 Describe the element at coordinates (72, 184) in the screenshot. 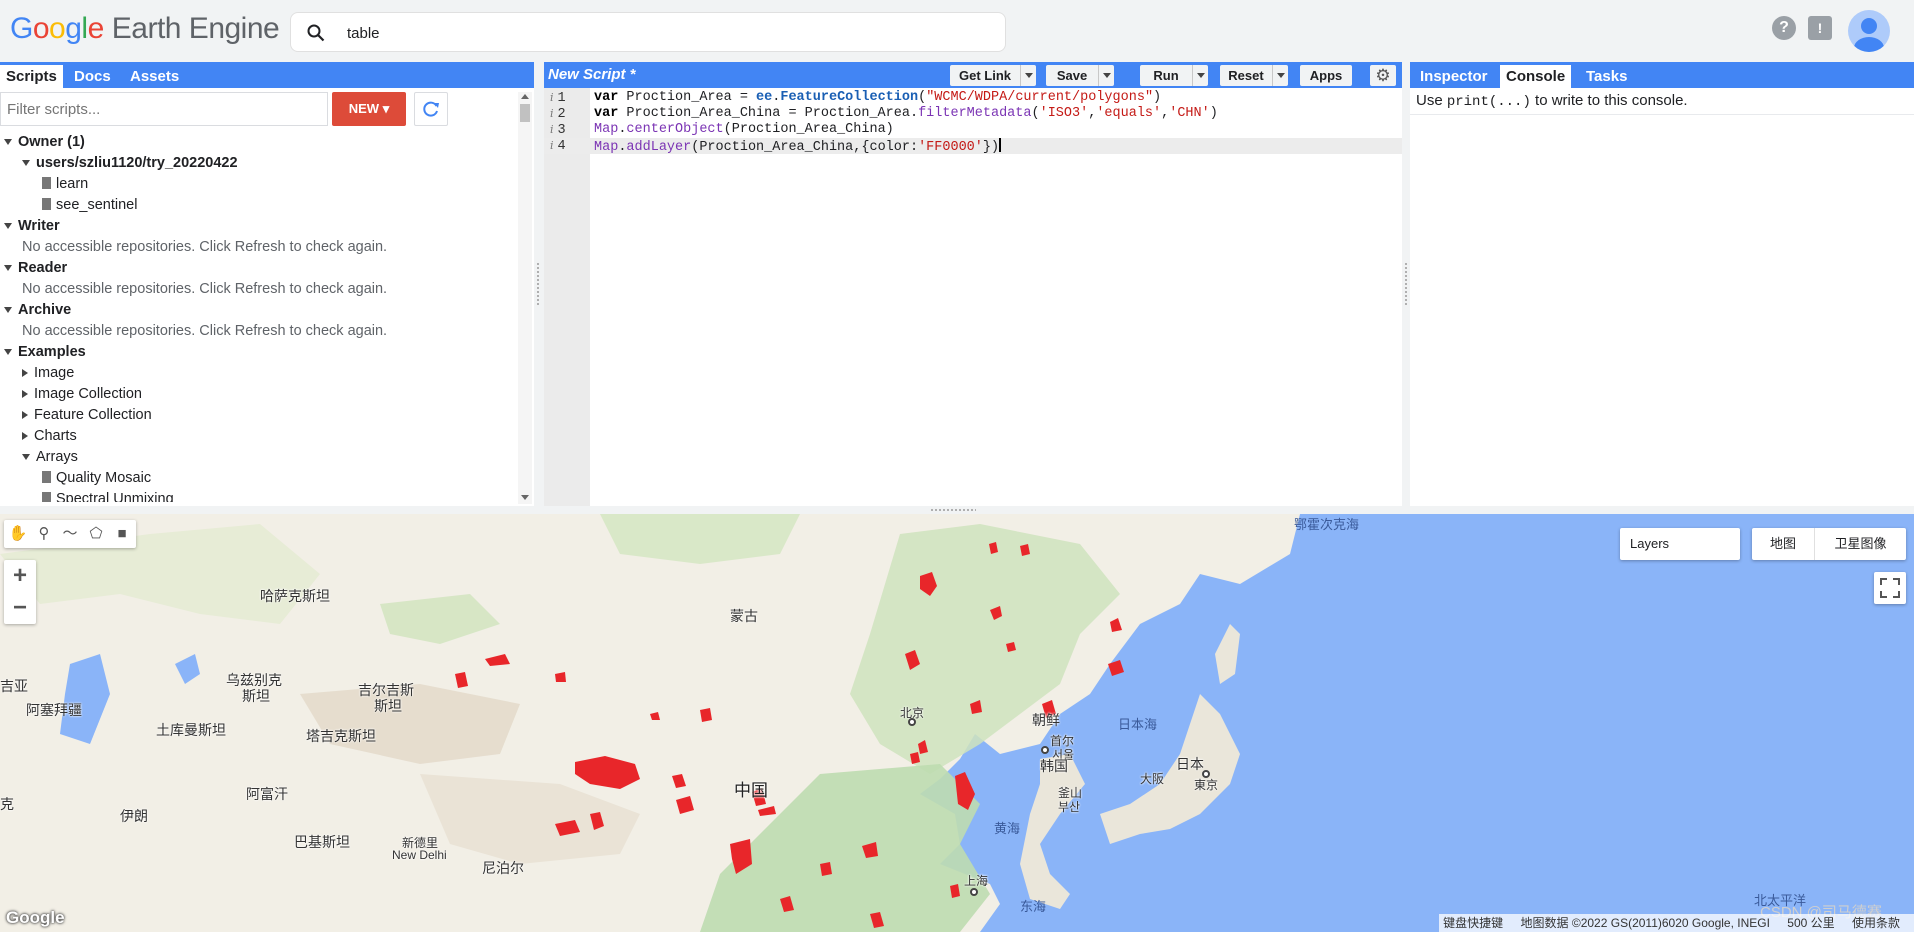

I see `tree-item-label: learn` at that location.